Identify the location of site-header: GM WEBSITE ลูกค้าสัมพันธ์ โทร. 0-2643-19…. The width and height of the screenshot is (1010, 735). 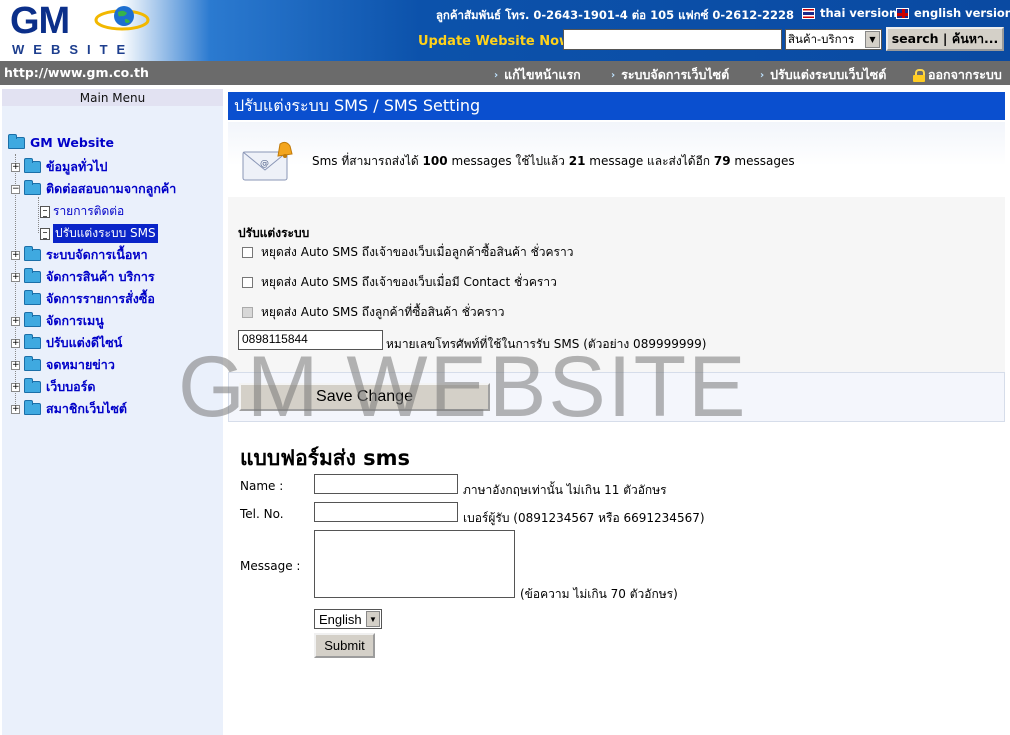
(505, 30).